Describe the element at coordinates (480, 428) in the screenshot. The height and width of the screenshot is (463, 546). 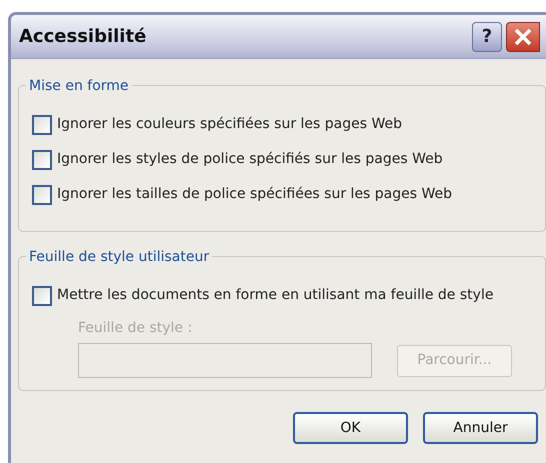
I see `cancel-button: Annuler` at that location.